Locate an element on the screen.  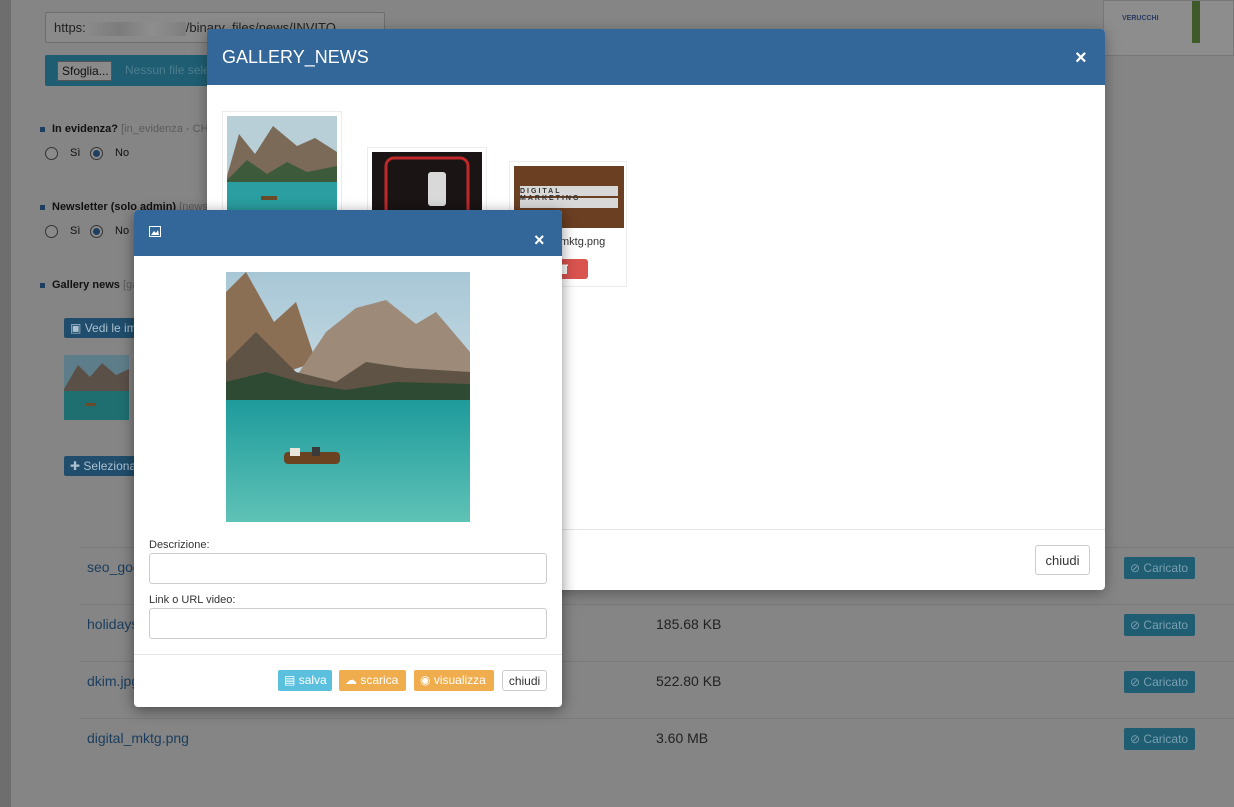
featured-label: In evidenza? [in_evidenza - CH is located at coordinates (130, 129).